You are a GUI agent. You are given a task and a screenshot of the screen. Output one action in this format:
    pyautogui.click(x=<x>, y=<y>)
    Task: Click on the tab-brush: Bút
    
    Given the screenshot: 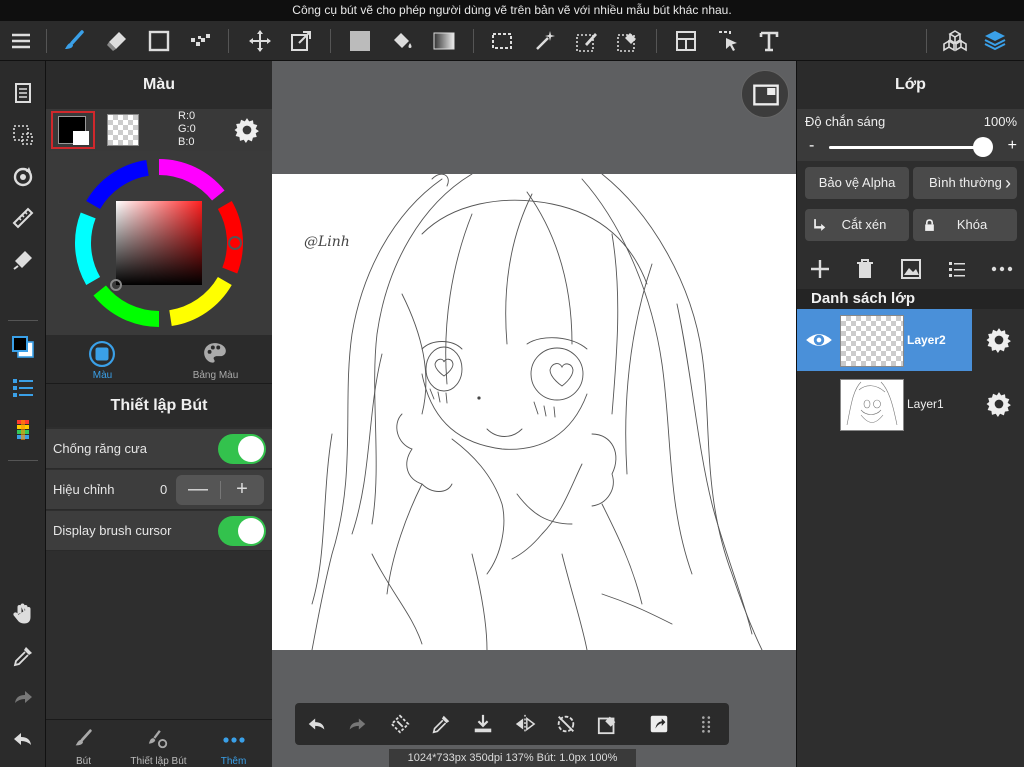 What is the action you would take?
    pyautogui.click(x=83, y=743)
    